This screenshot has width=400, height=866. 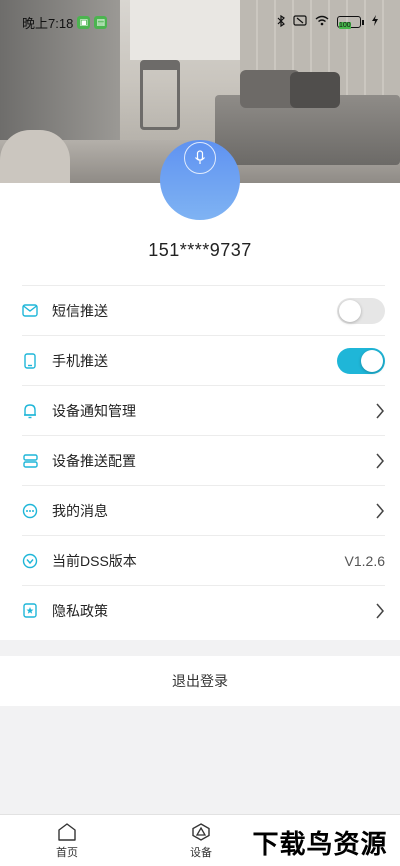 What do you see at coordinates (80, 610) in the screenshot?
I see `setting-label: 隐私政策` at bounding box center [80, 610].